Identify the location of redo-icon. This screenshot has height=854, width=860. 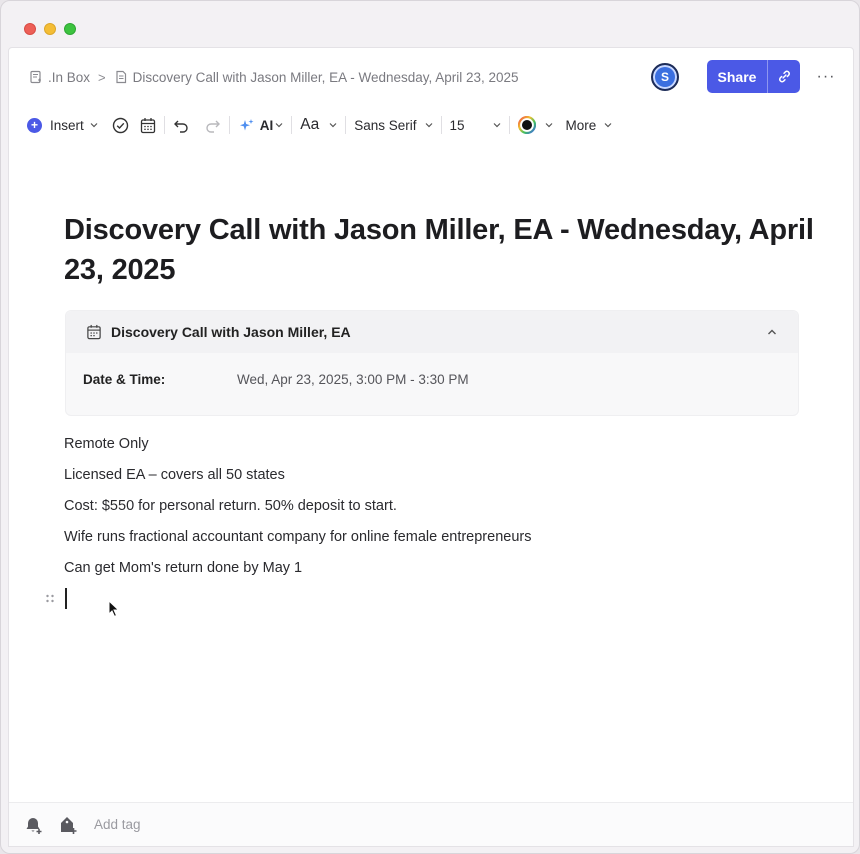
(213, 126).